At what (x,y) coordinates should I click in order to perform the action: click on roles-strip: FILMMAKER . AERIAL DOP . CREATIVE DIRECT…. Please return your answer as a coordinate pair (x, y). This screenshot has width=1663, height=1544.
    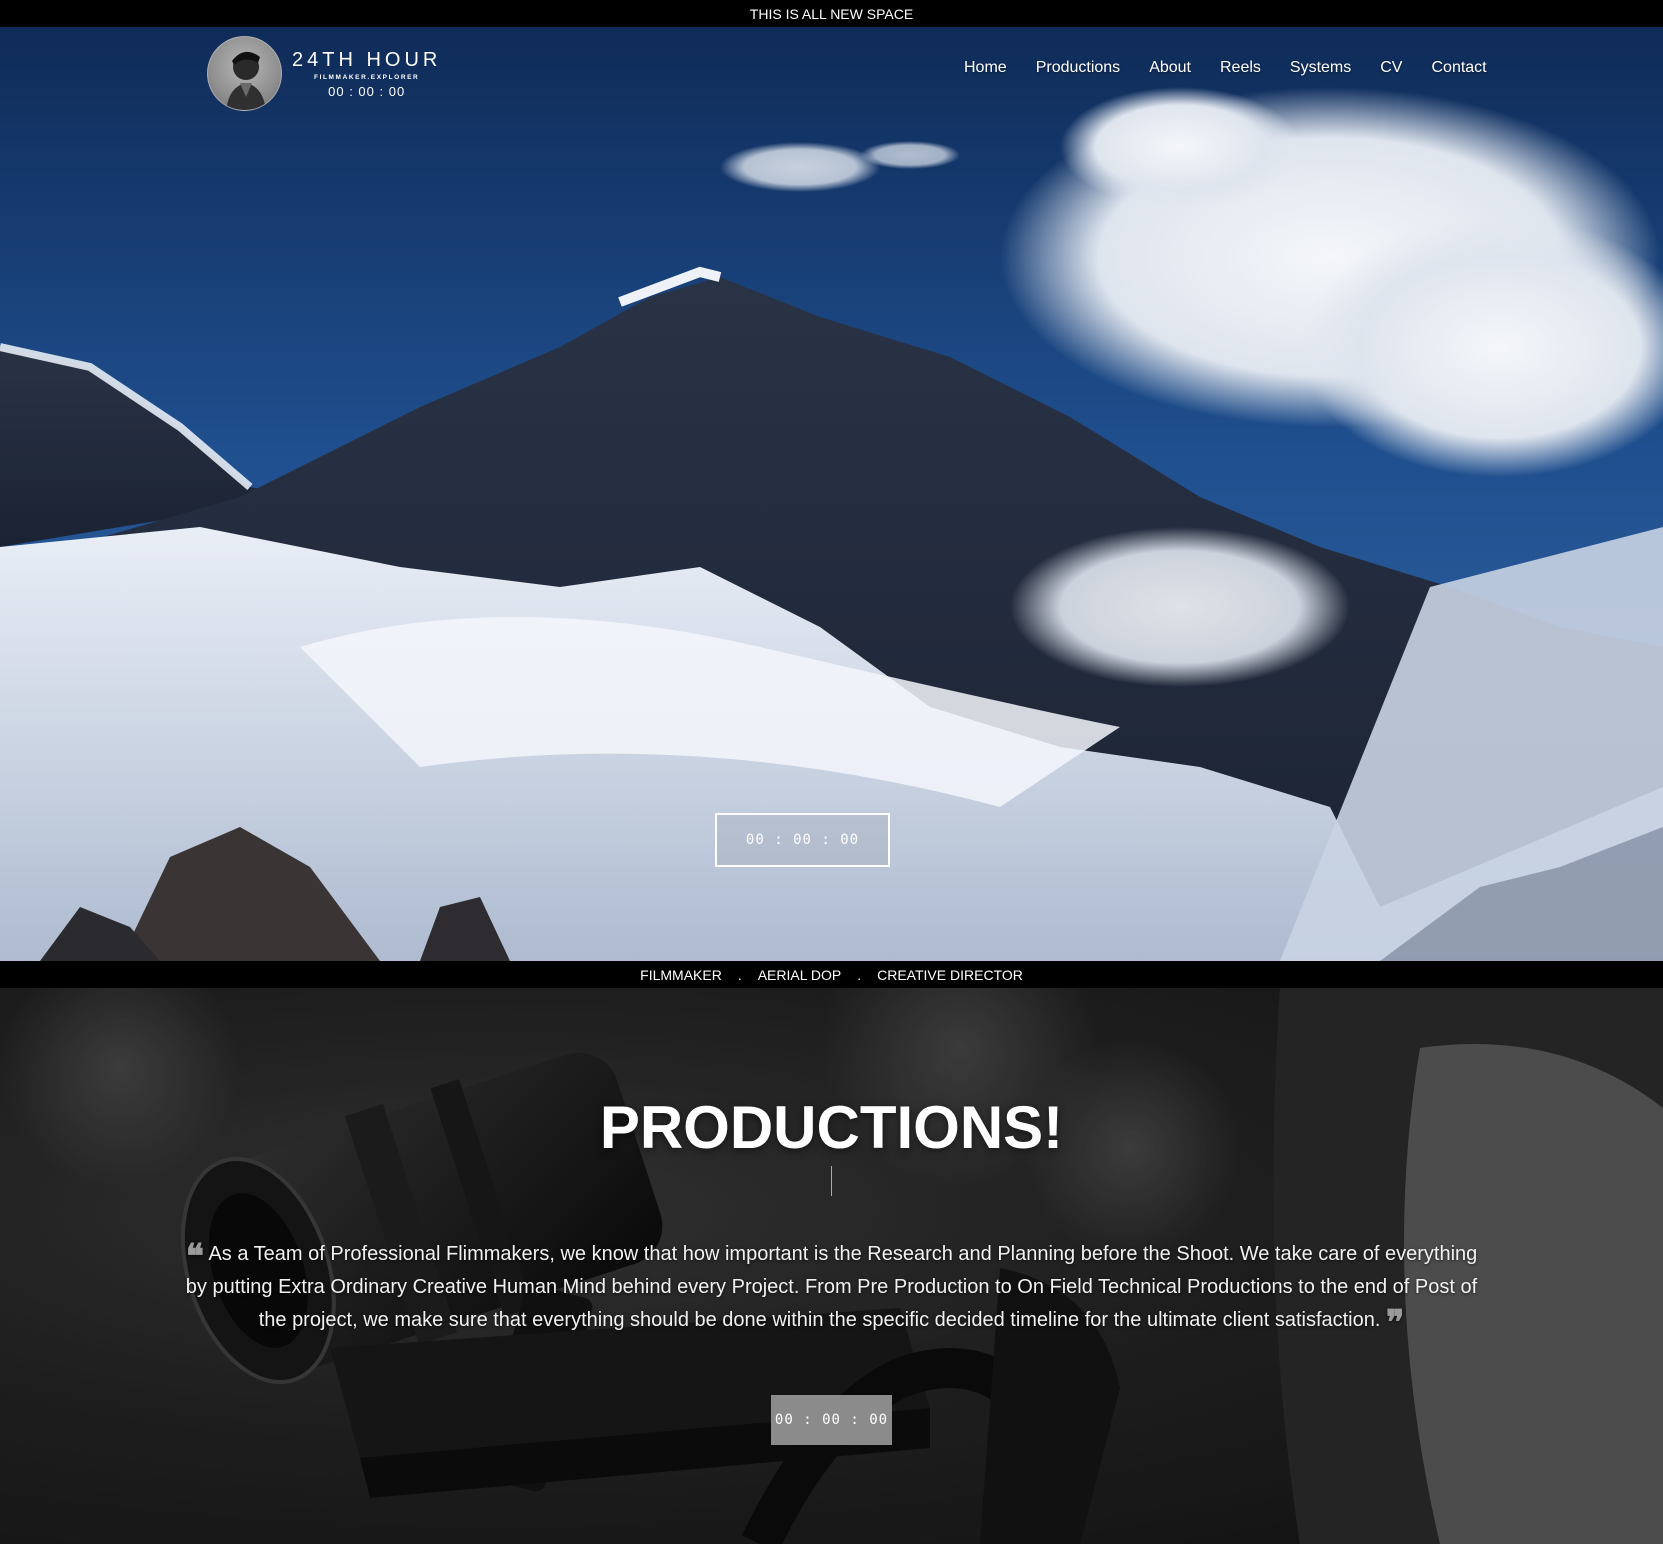
    Looking at the image, I should click on (831, 974).